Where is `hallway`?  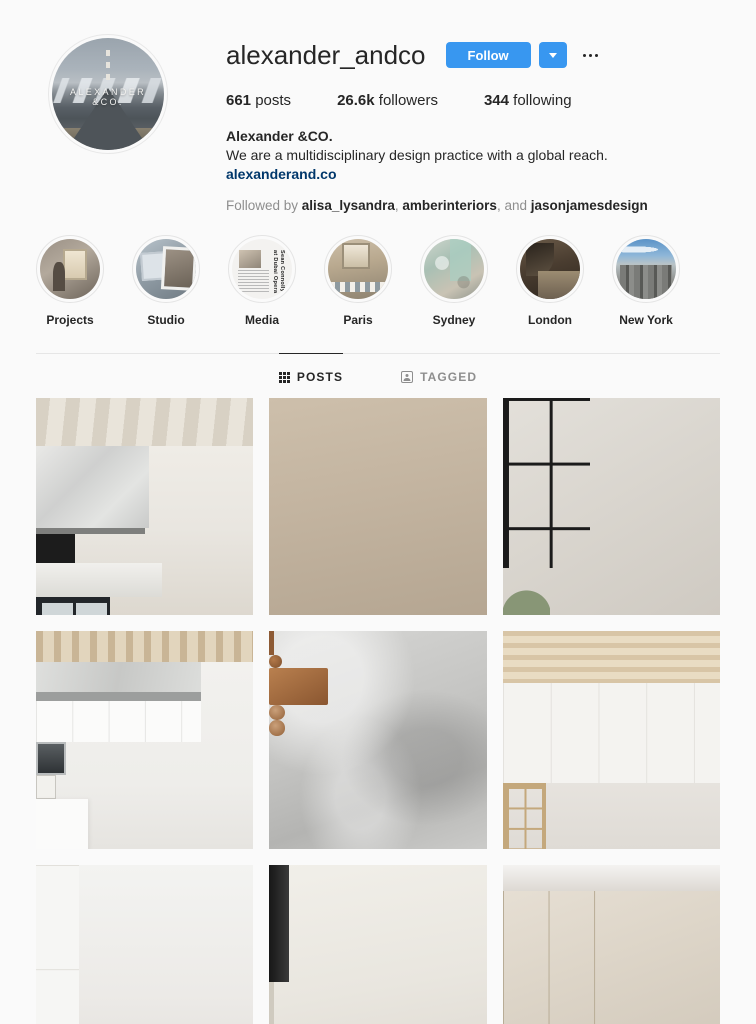
hallway is located at coordinates (297, 506).